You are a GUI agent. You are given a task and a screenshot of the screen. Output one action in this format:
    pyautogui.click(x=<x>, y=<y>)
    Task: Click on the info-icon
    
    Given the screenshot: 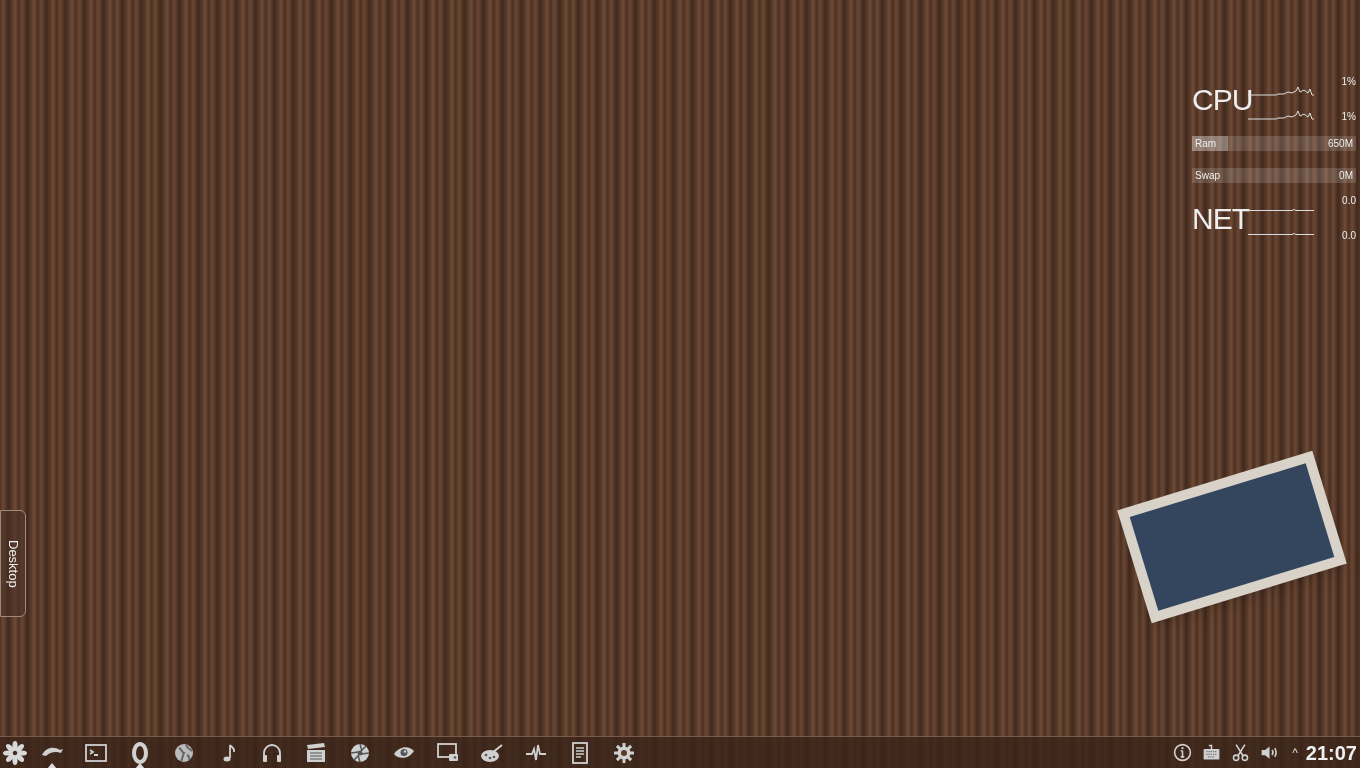 What is the action you would take?
    pyautogui.click(x=1183, y=752)
    